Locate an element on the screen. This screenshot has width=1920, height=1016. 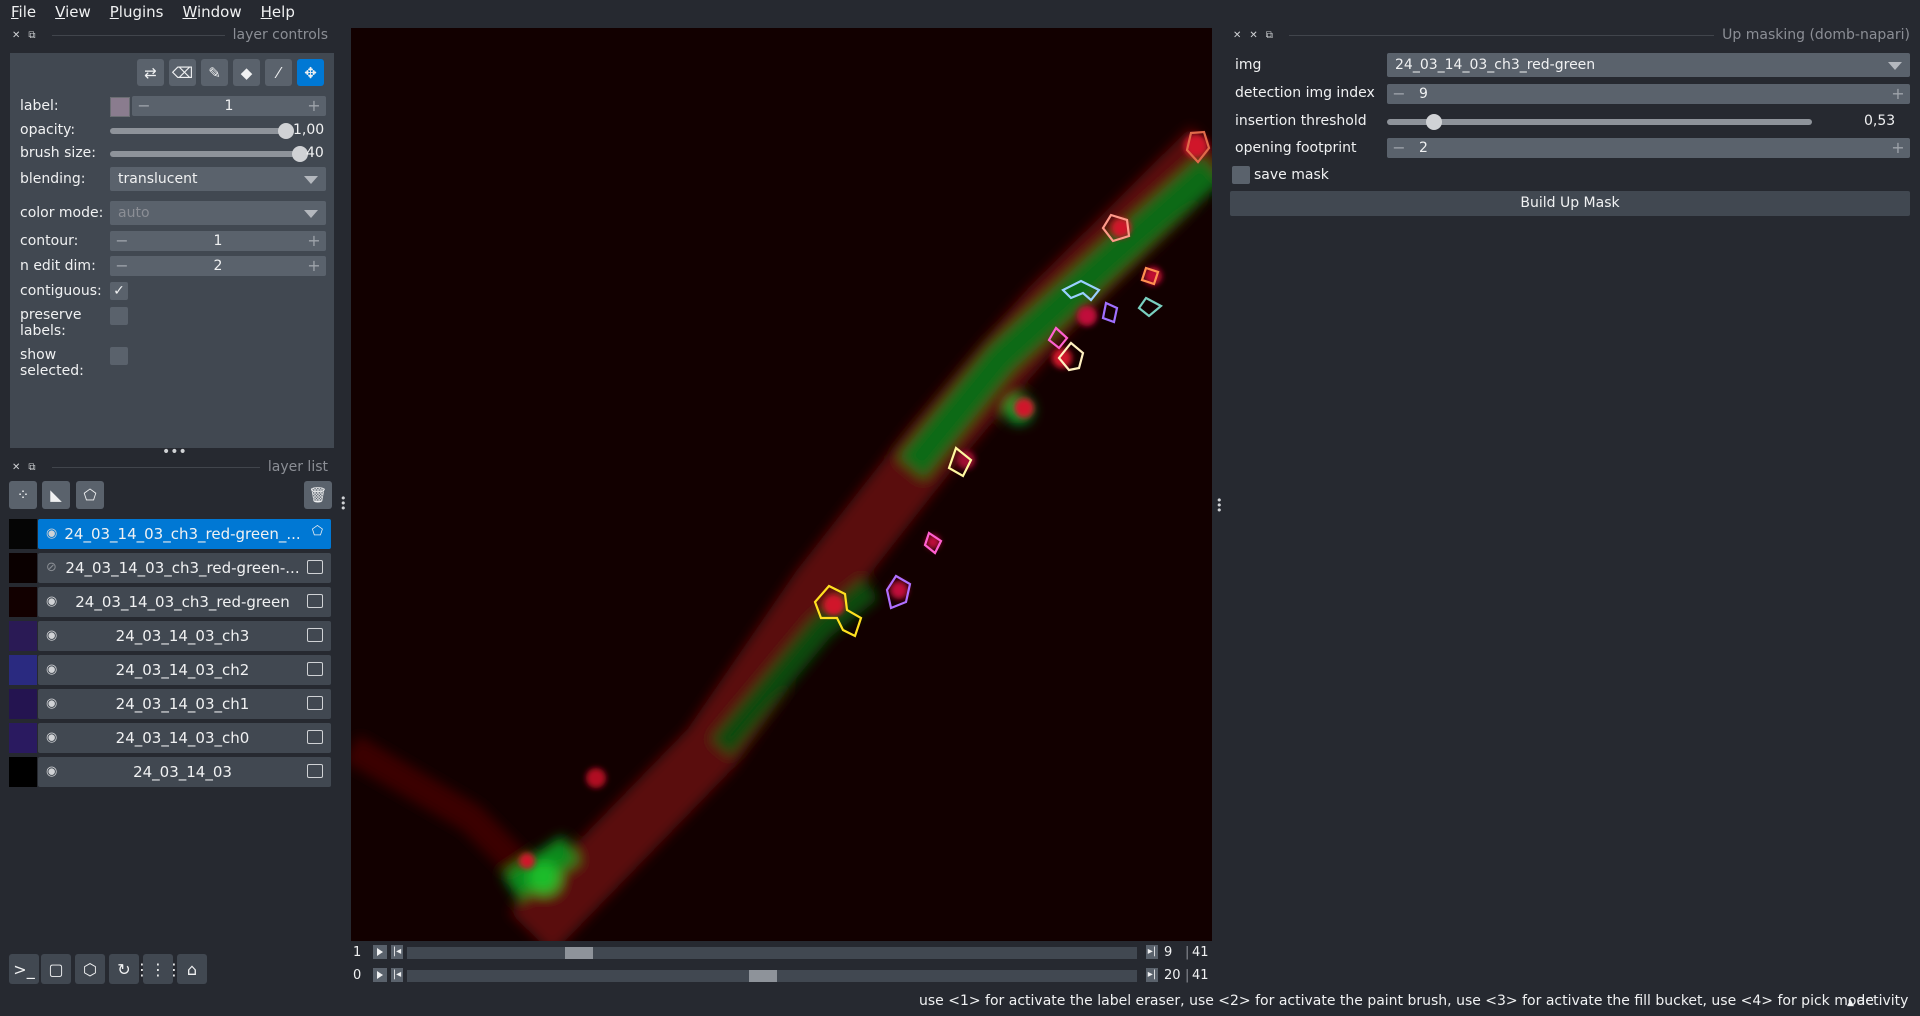
layer-body: ◉ 24_03_14_03_ch2 is located at coordinates (184, 670).